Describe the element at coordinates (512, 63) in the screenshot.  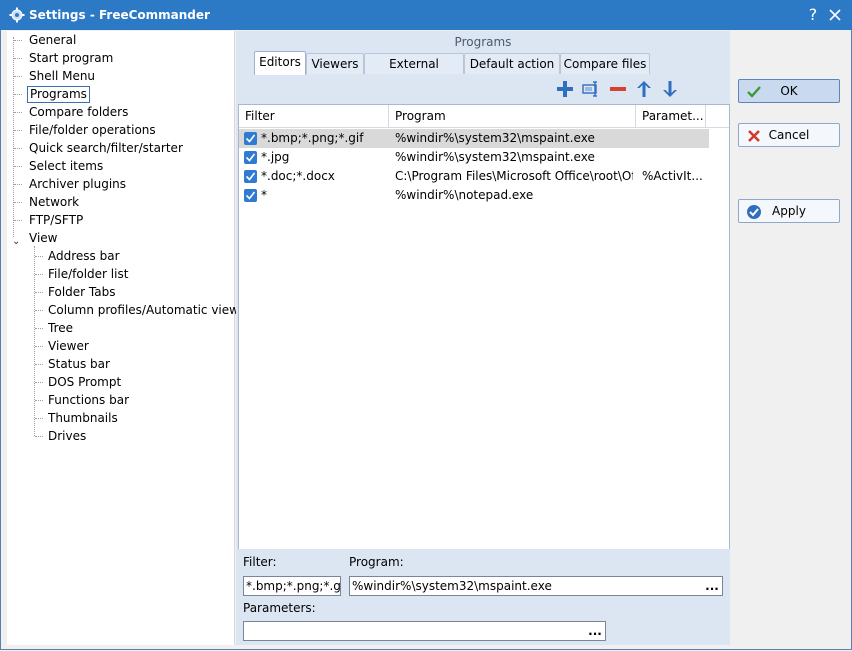
I see `tab-default-action: Default action` at that location.